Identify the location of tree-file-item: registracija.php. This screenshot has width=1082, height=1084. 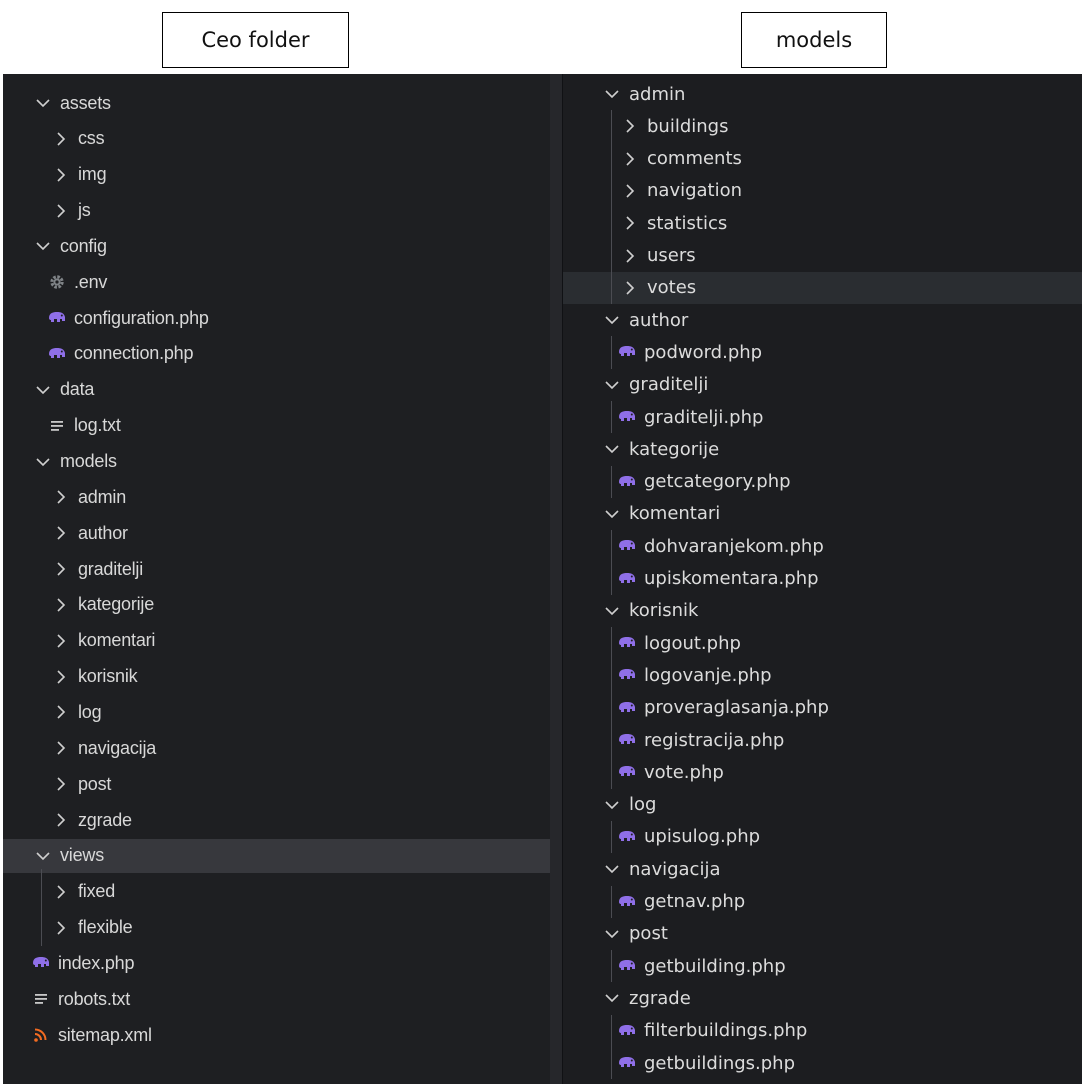
(822, 740).